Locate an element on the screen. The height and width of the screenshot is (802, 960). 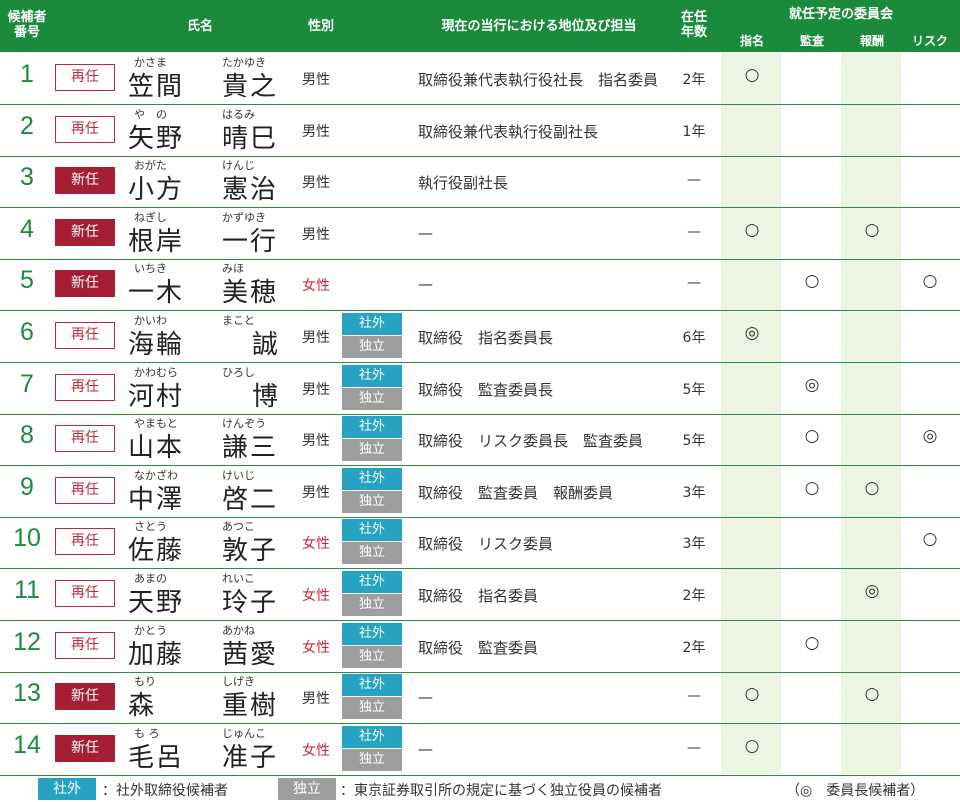
candidate-number: 8 is located at coordinates (27, 435).